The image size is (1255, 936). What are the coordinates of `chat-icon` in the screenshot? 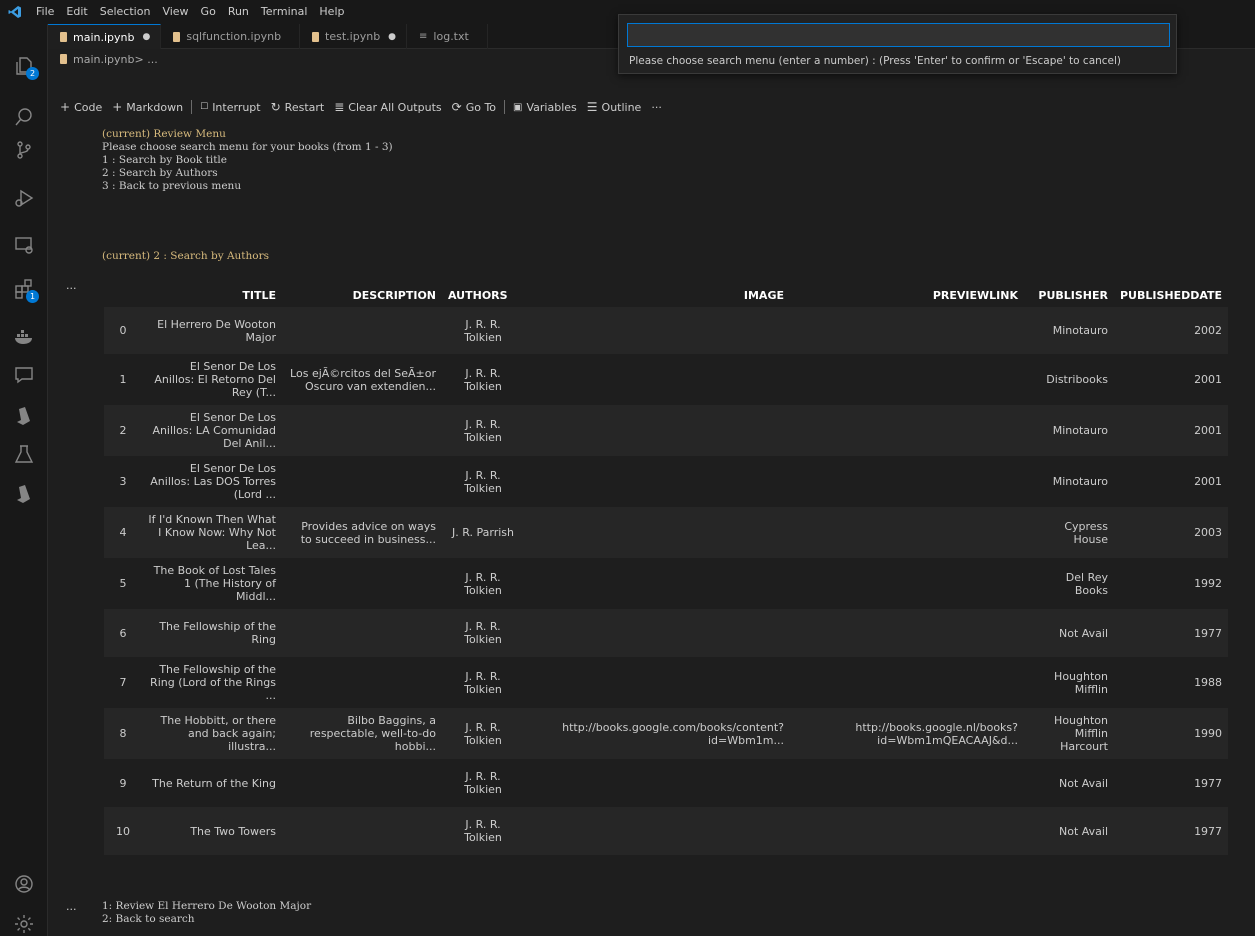 It's located at (24, 375).